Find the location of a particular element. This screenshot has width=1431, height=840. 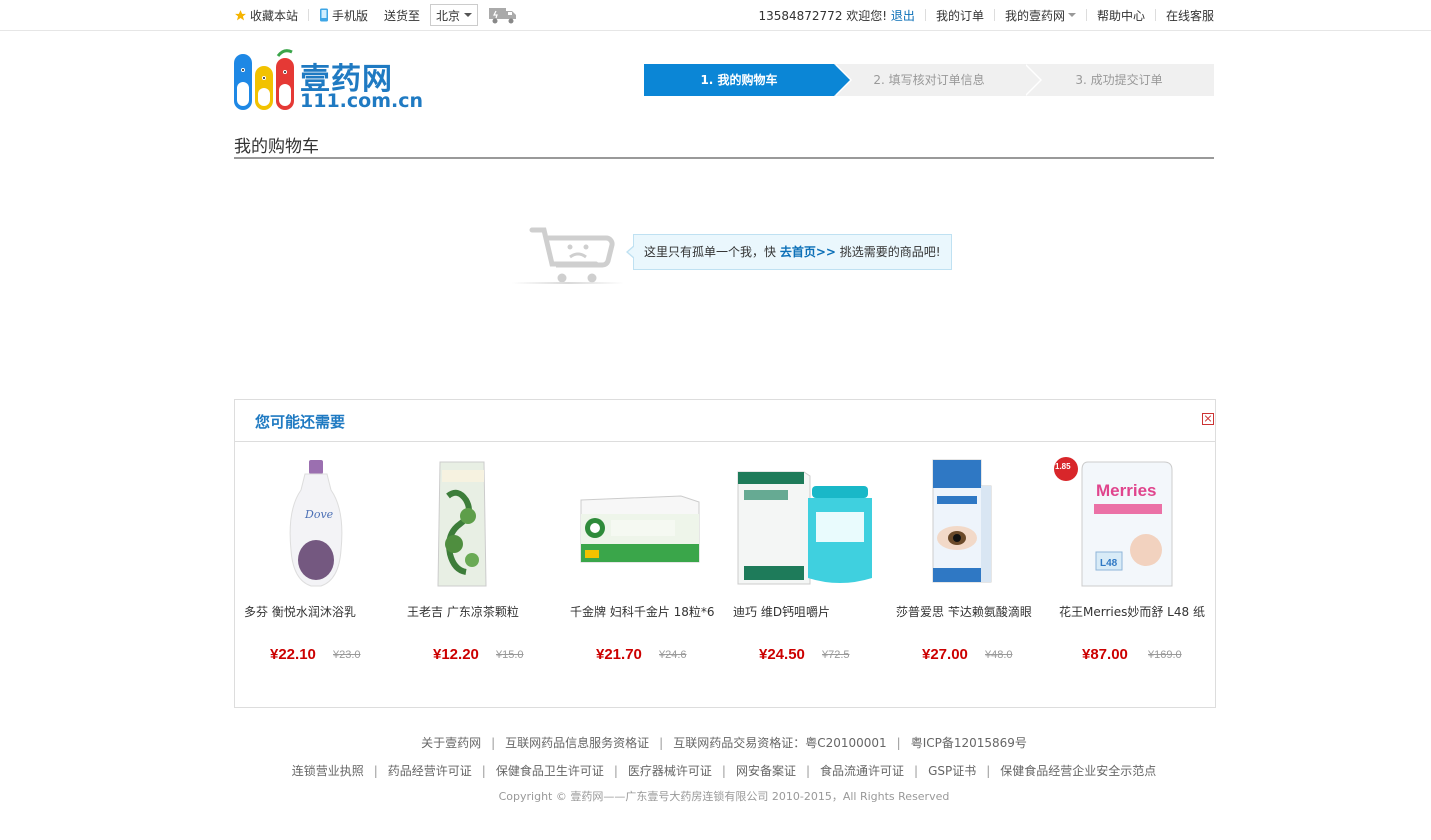

product-original-price: ¥15.0 is located at coordinates (510, 655).